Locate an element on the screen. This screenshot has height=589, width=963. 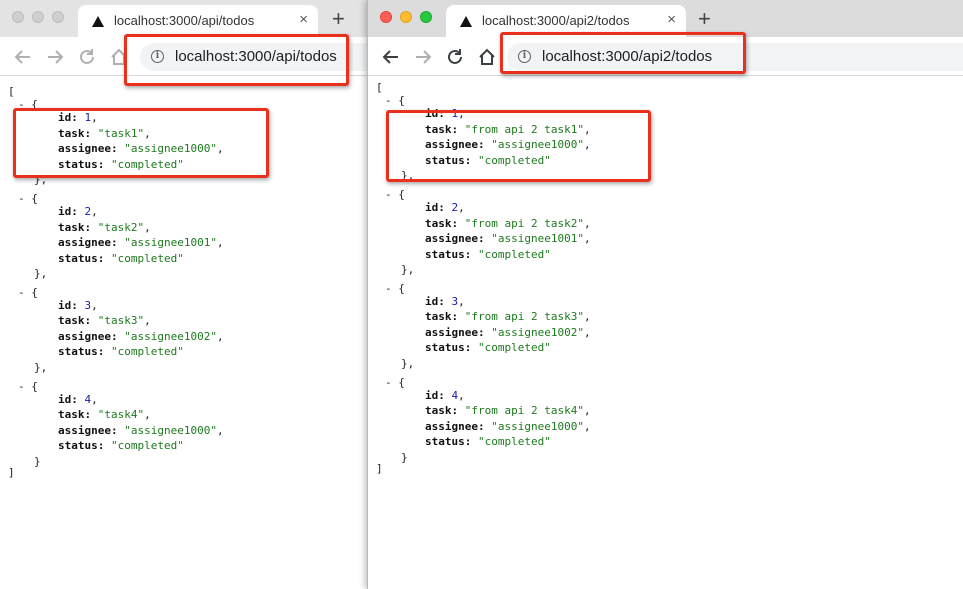
json-value-task: "task3" is located at coordinates (121, 321).